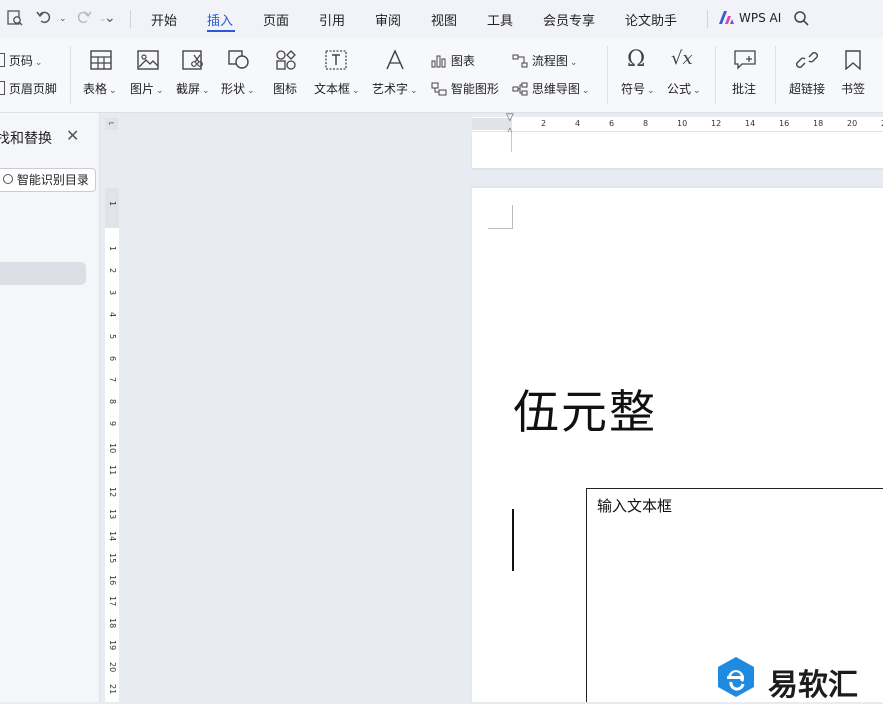  What do you see at coordinates (395, 88) in the screenshot?
I see `wordart-button: 艺术字 ⌄` at bounding box center [395, 88].